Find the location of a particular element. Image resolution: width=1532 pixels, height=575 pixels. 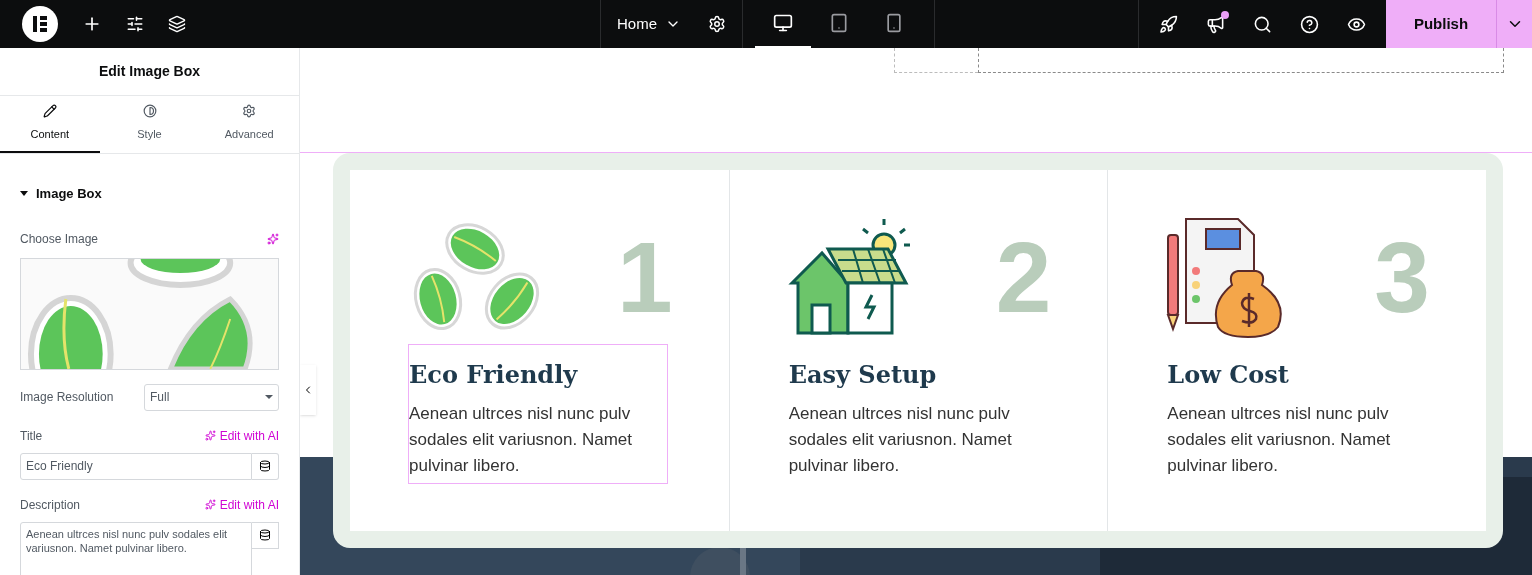

feature-title: Easy Setup is located at coordinates (863, 375).